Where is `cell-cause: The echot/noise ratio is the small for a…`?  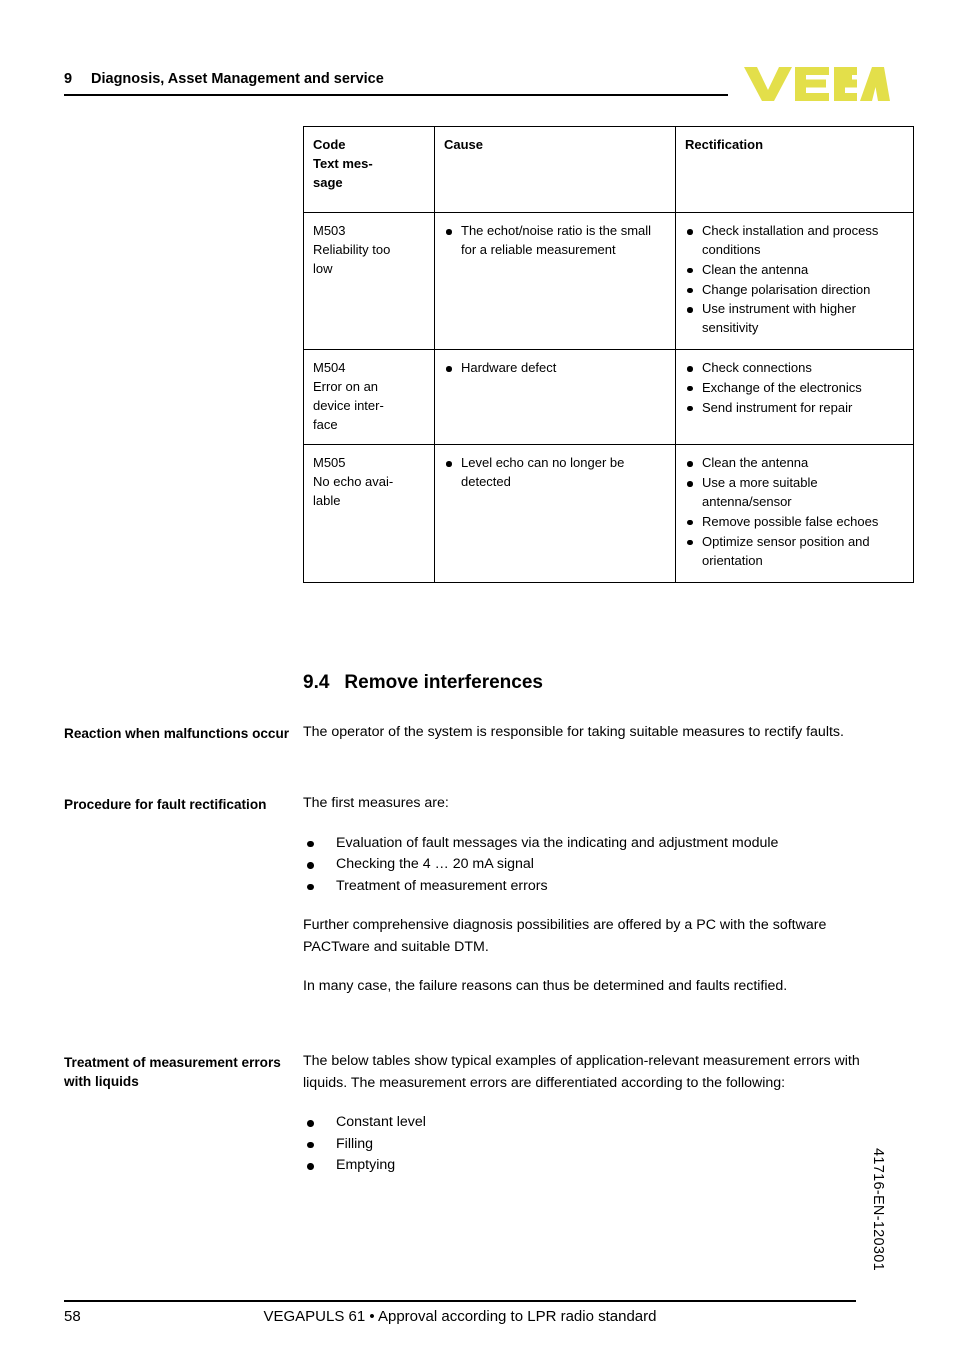 cell-cause: The echot/noise ratio is the small for a… is located at coordinates (555, 281).